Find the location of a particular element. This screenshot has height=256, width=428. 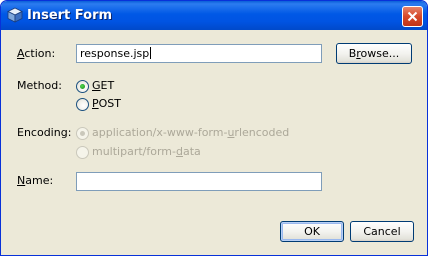

action-field: response.jsp is located at coordinates (199, 53).